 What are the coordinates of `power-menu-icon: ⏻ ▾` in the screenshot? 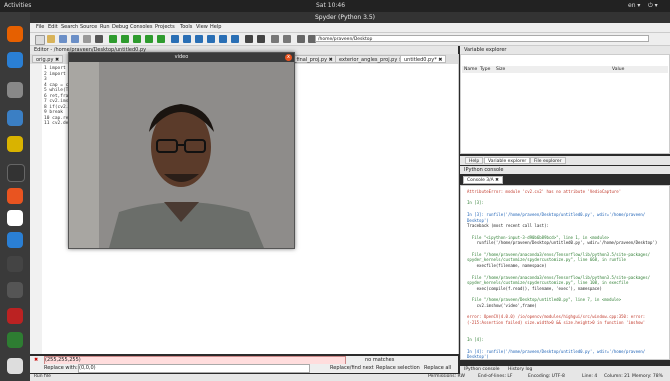 It's located at (653, 6).